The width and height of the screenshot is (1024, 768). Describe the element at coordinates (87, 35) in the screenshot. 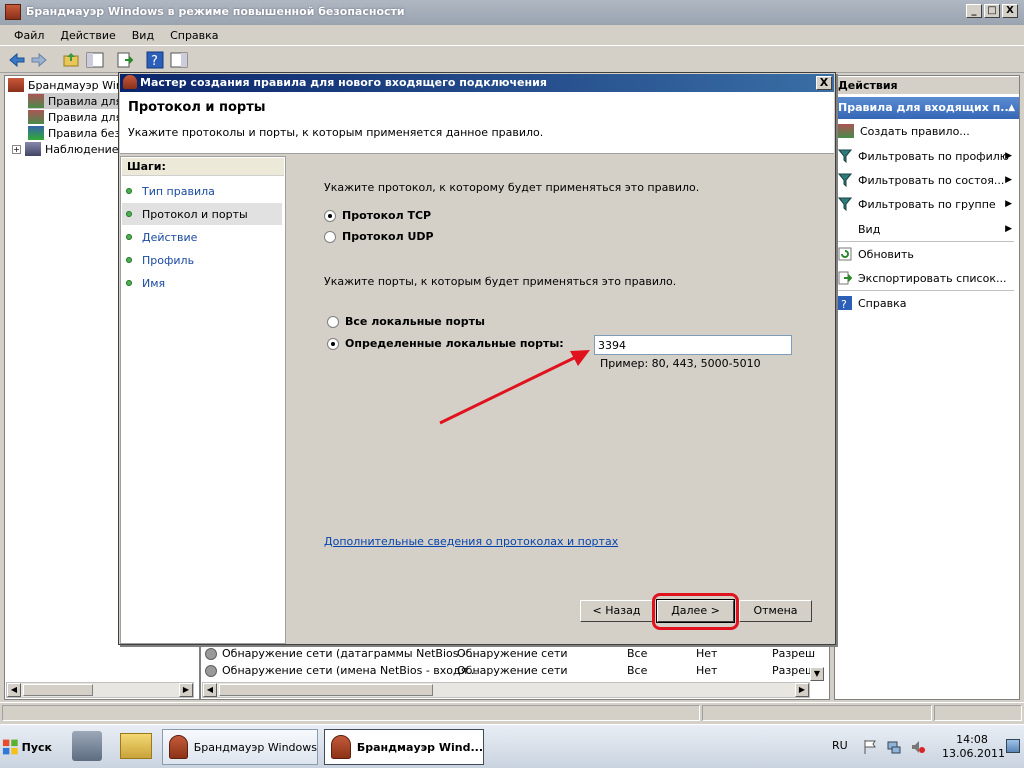

I see `menu-action: Действие` at that location.